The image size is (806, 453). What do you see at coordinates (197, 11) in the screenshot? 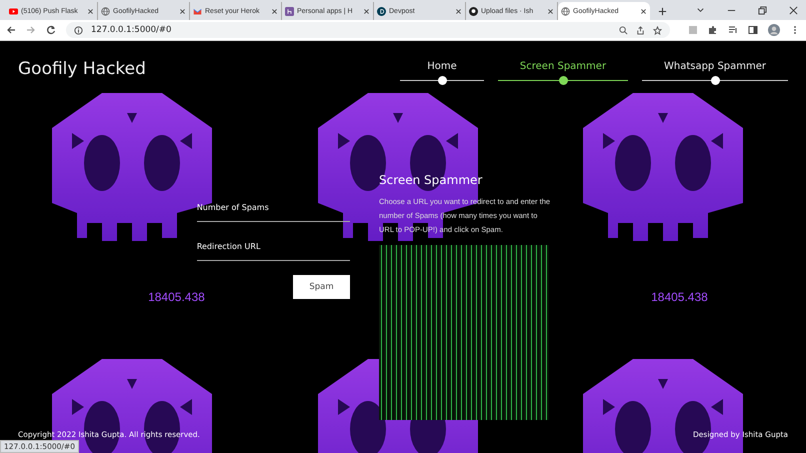
I see `mail-icon` at bounding box center [197, 11].